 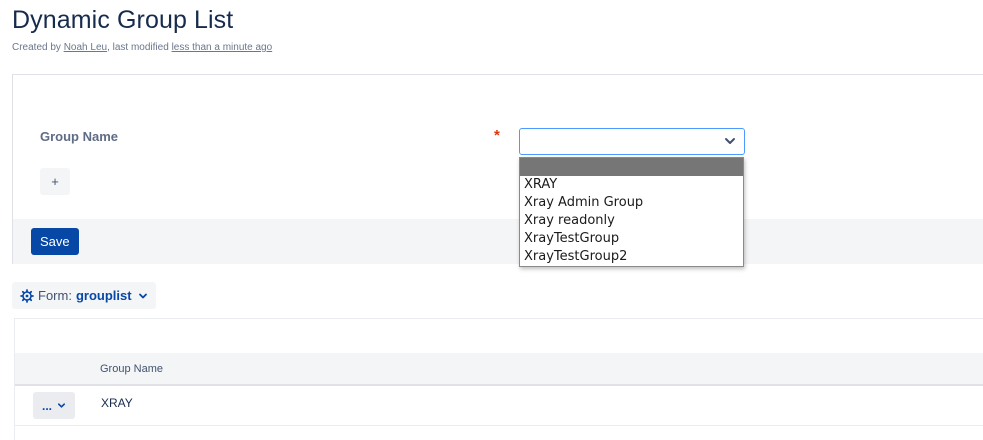 What do you see at coordinates (499, 406) in the screenshot?
I see `table-row: ... XRAY` at bounding box center [499, 406].